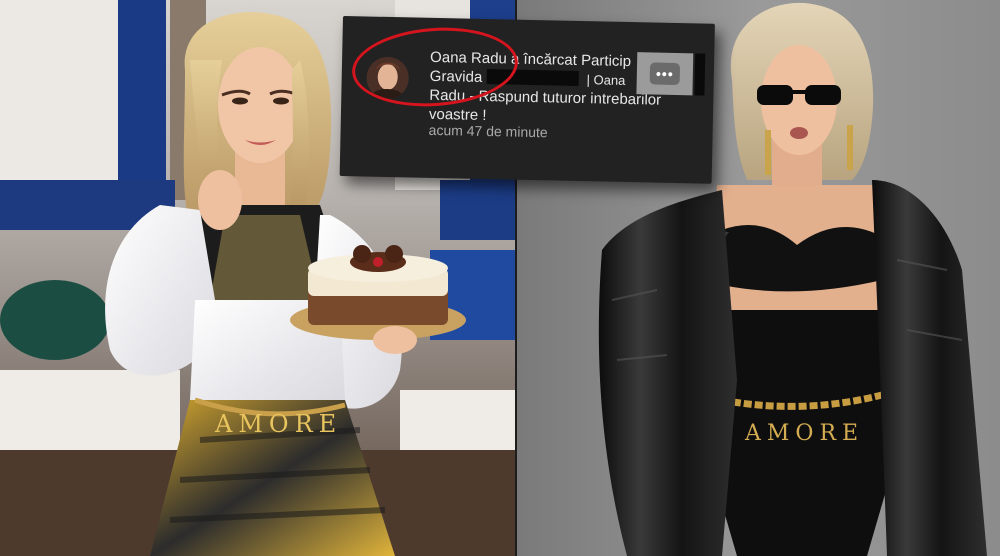  I want to click on belt-letters-left: AMORE, so click(278, 424).